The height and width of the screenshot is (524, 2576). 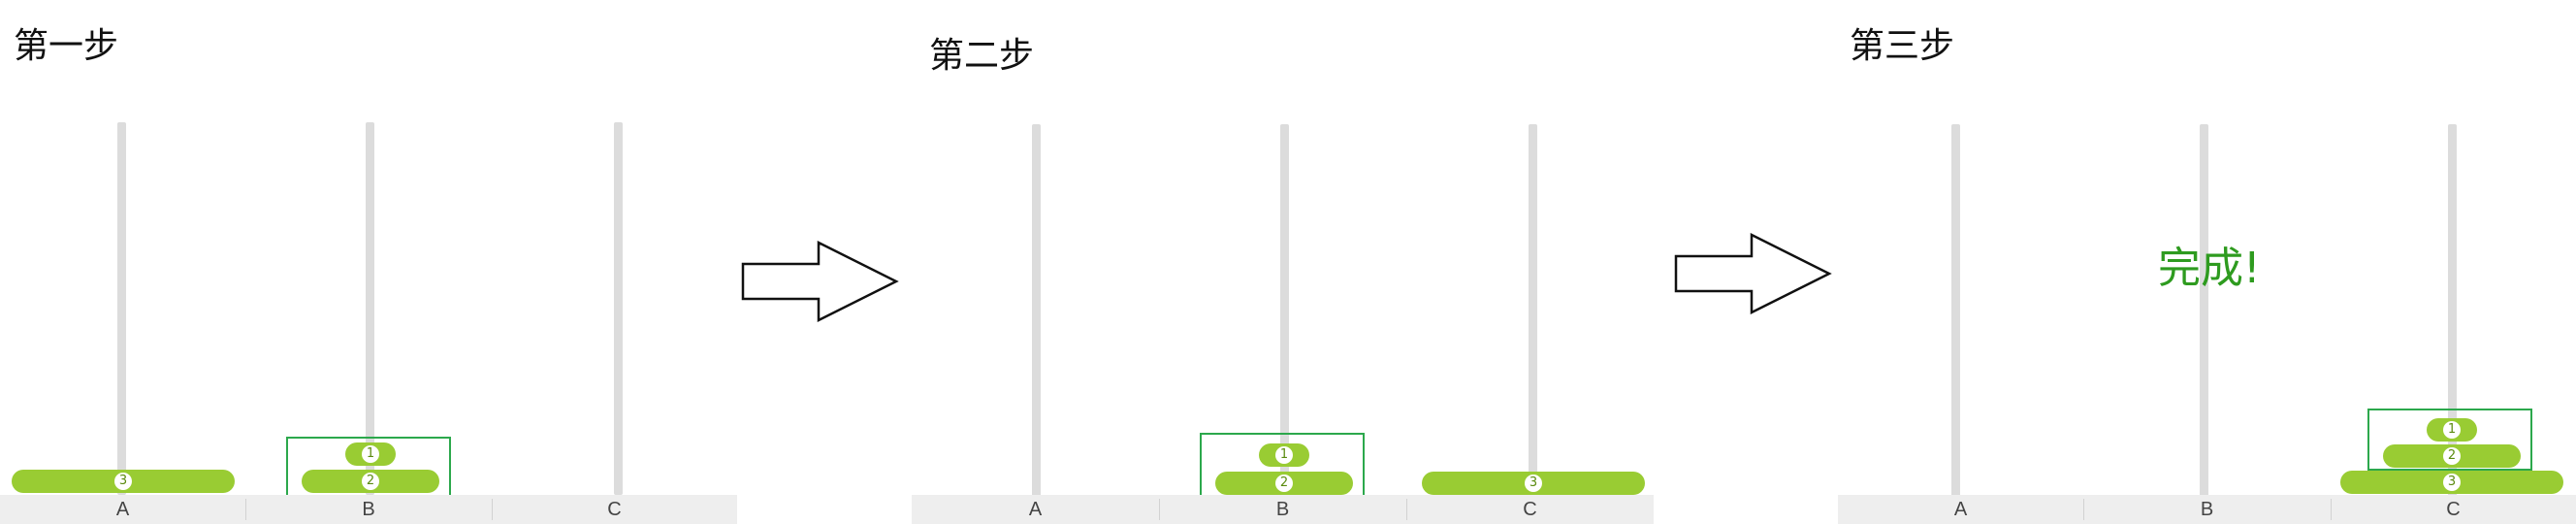 What do you see at coordinates (1902, 46) in the screenshot?
I see `step-3-title: 第三步` at bounding box center [1902, 46].